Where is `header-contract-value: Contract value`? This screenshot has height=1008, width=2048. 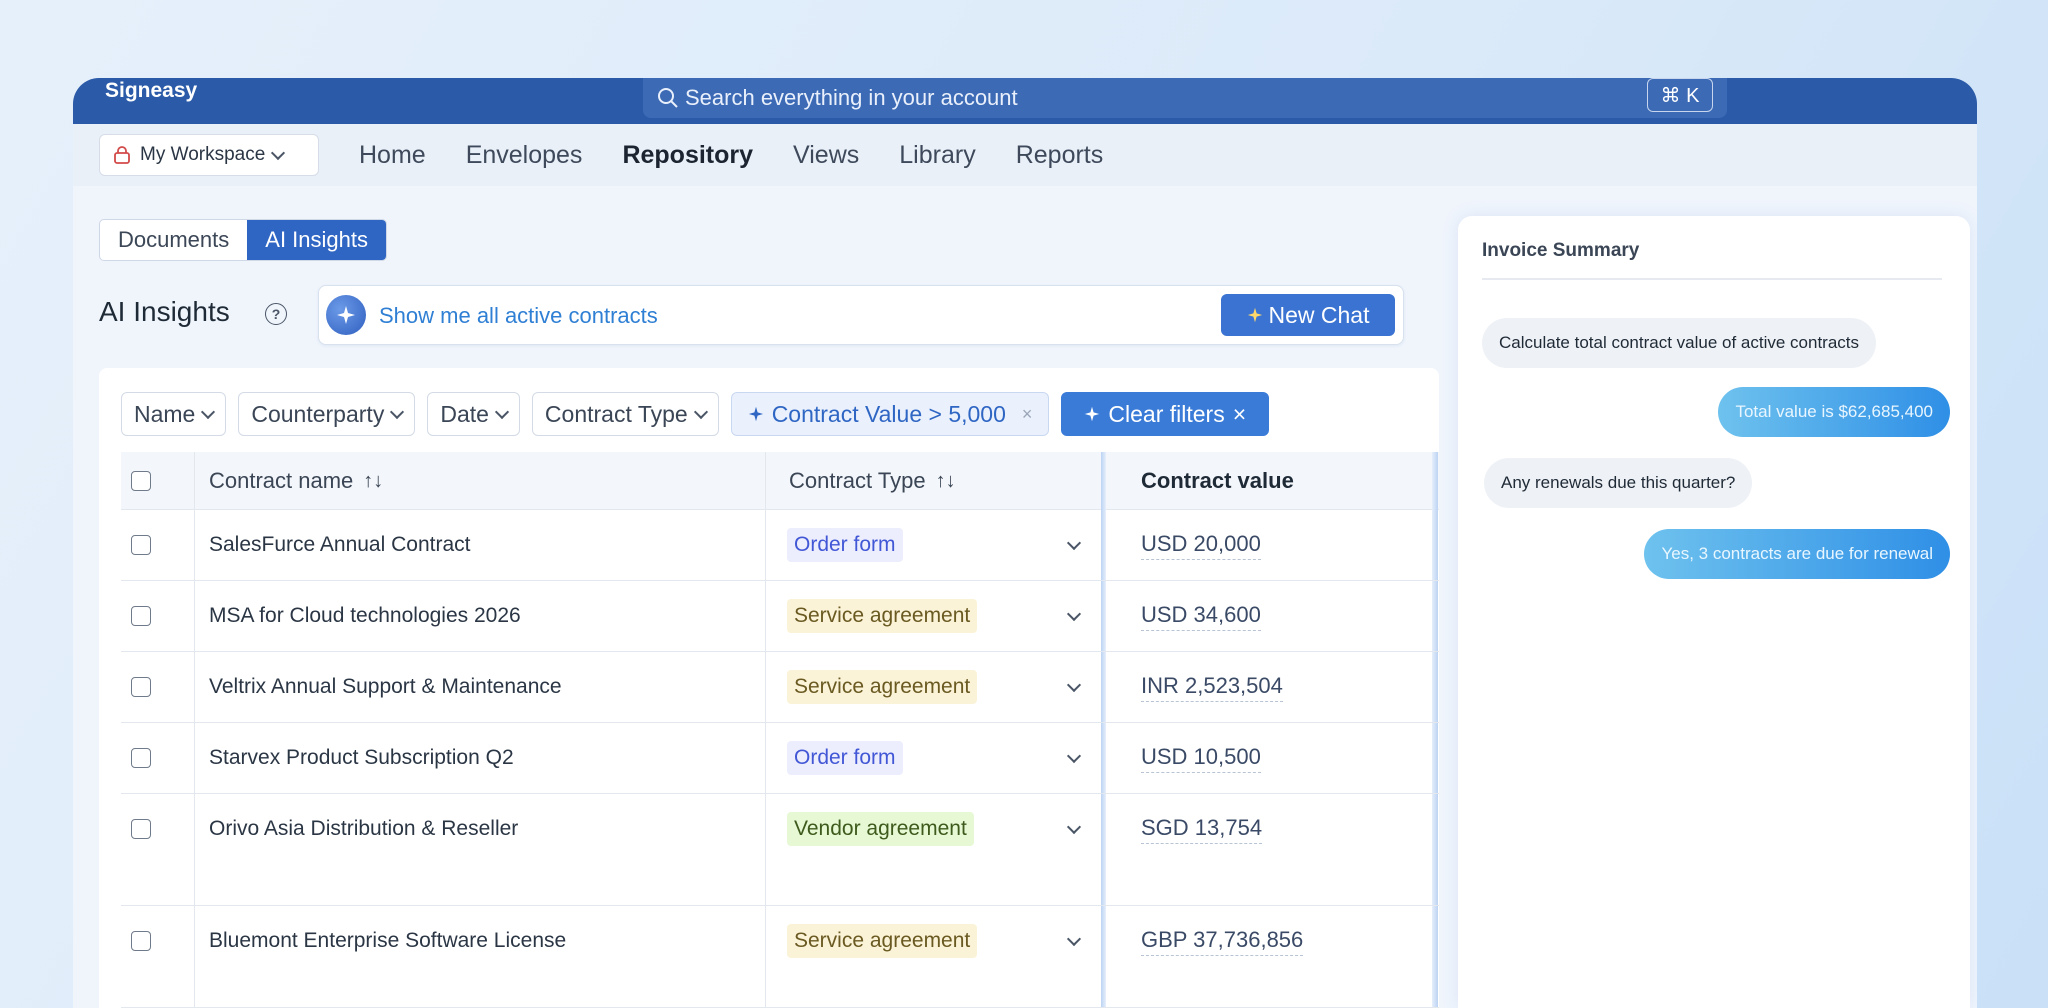 header-contract-value: Contract value is located at coordinates (1217, 481).